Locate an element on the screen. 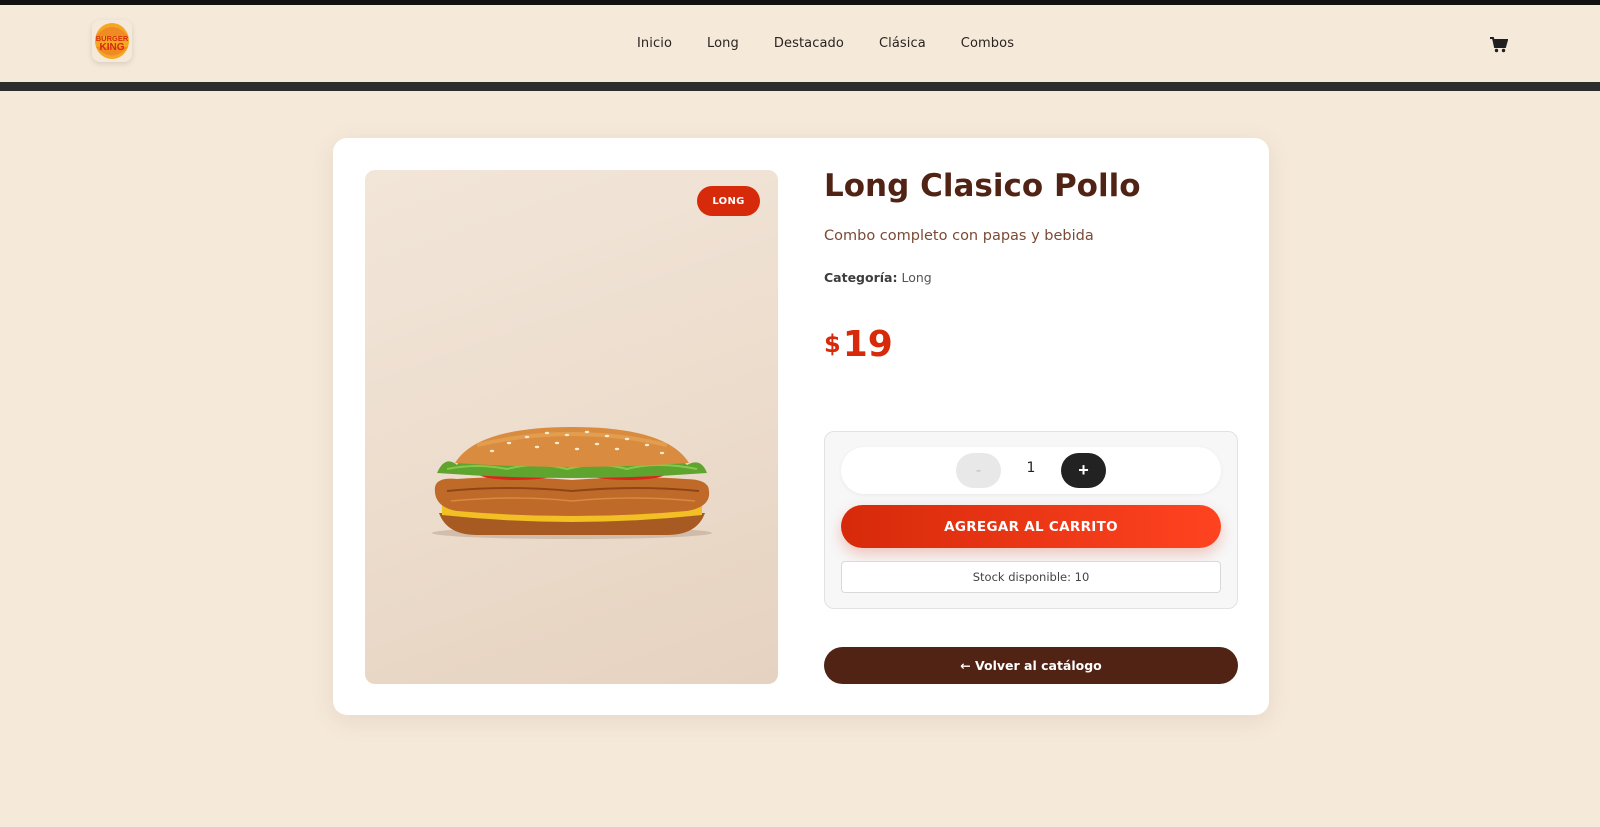 The image size is (1600, 827). back-to-catalog-button: ← Volver al catálogo is located at coordinates (1031, 665).